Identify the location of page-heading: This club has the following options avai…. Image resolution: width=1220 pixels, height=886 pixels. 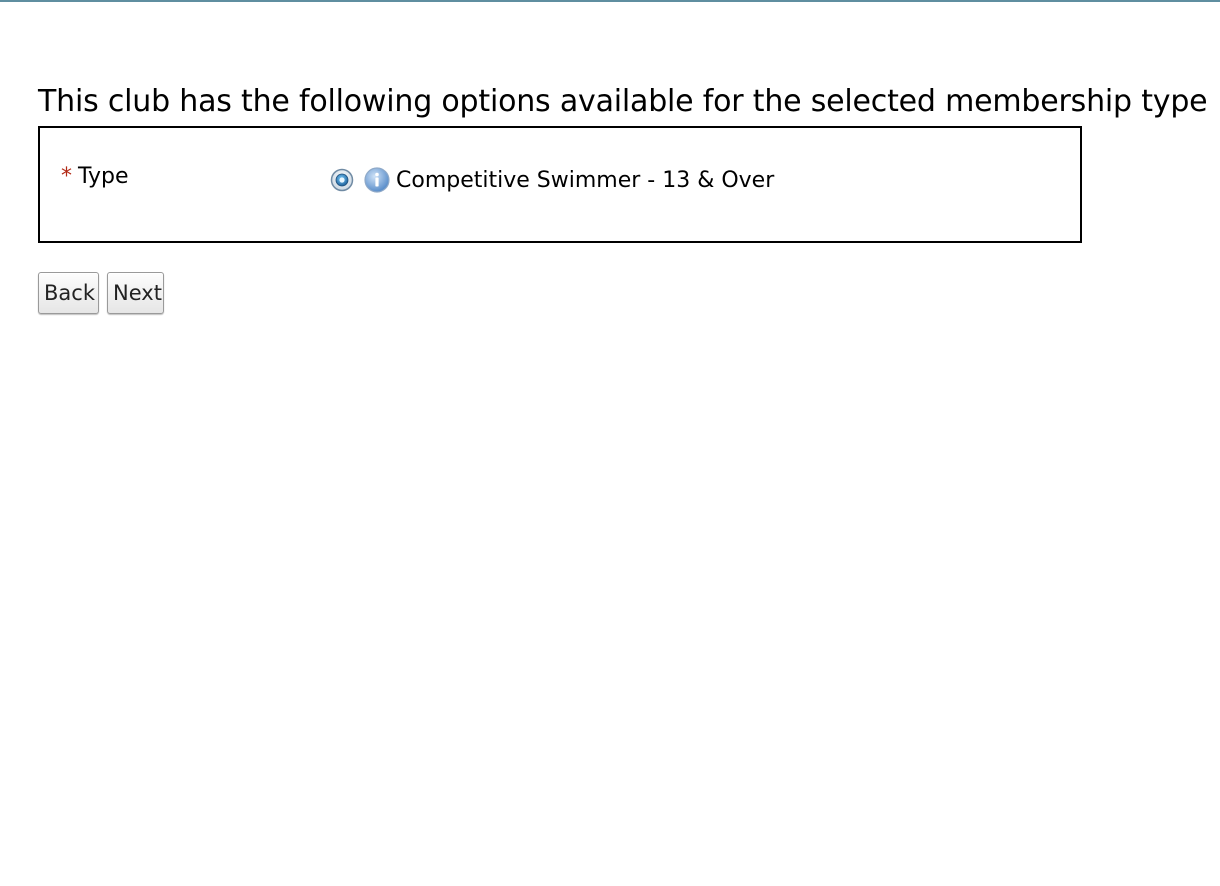
(623, 101).